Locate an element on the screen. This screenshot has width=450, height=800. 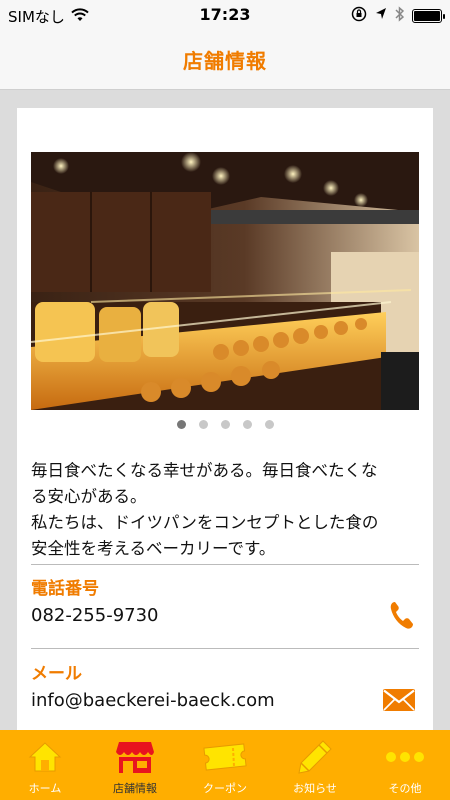
tab-news: お知らせ is located at coordinates (315, 765).